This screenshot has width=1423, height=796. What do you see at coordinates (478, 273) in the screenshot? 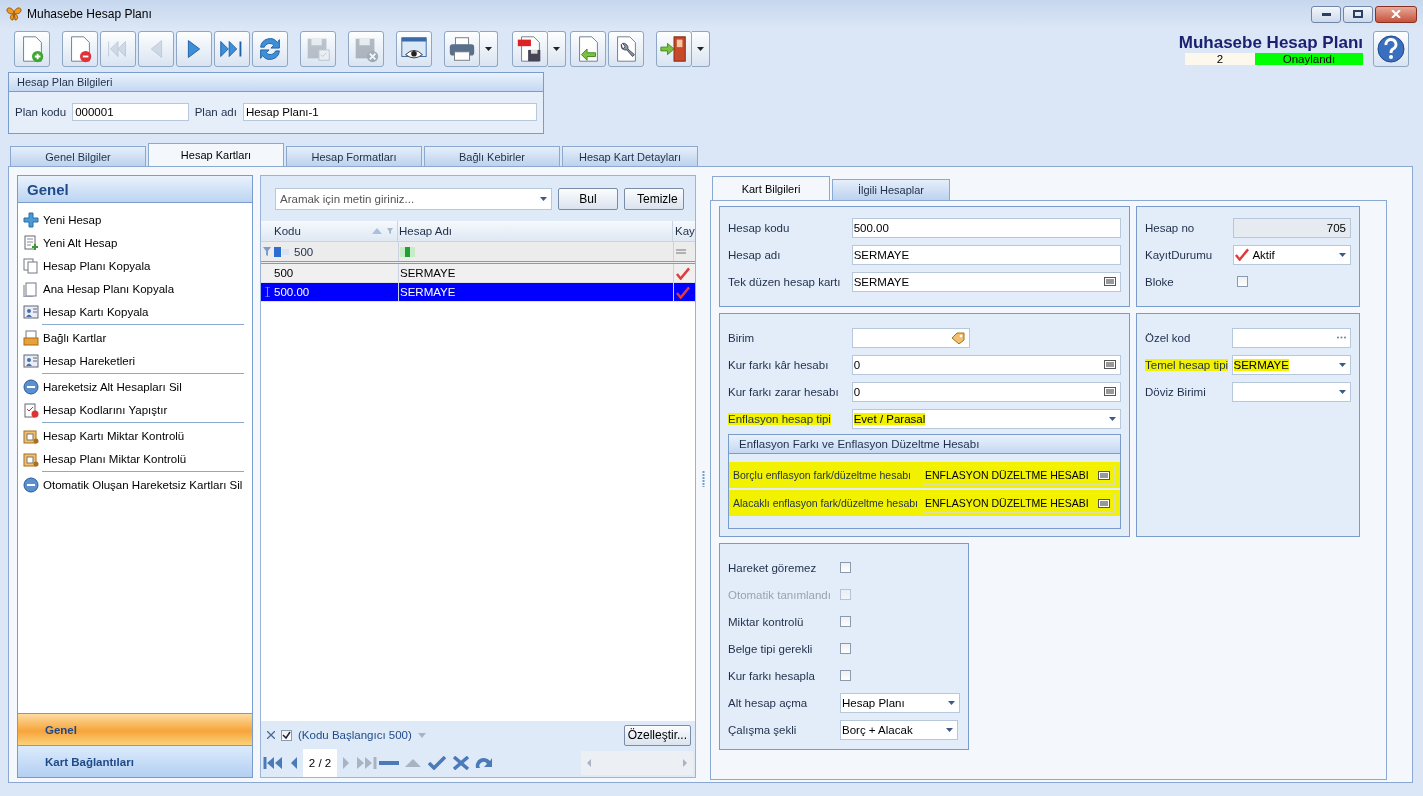
I see `table-row: 500 SERMAYE` at bounding box center [478, 273].